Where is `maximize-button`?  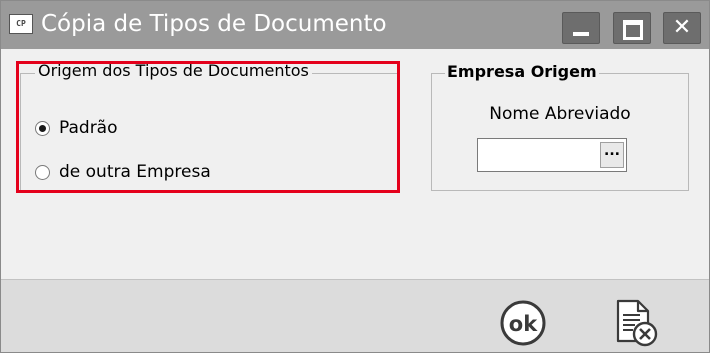
maximize-button is located at coordinates (632, 28).